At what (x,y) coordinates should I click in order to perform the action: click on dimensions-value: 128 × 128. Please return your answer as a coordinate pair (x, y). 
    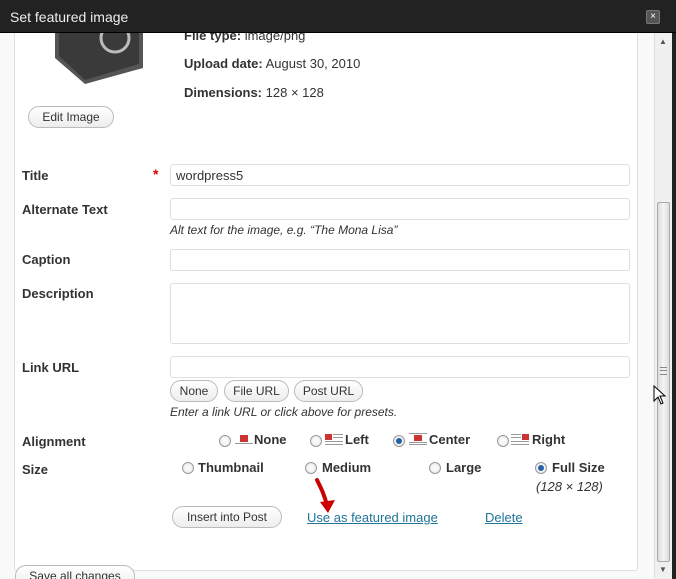
    Looking at the image, I should click on (294, 92).